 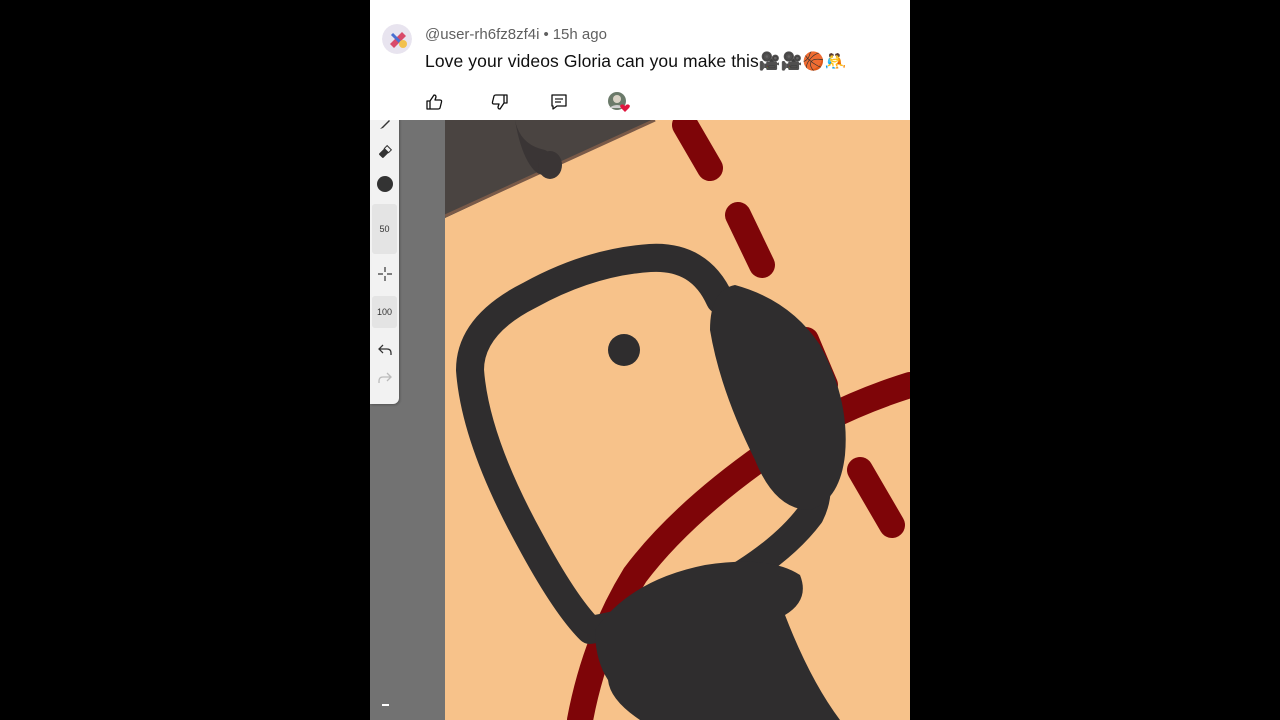 I want to click on avatar, so click(x=397, y=39).